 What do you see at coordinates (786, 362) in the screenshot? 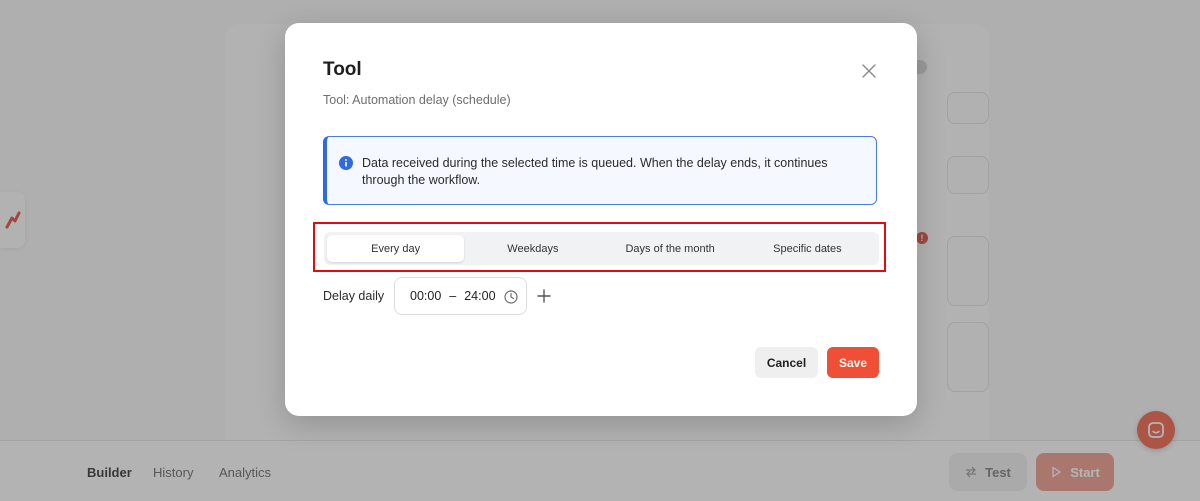
I see `cancel-button: Cancel` at bounding box center [786, 362].